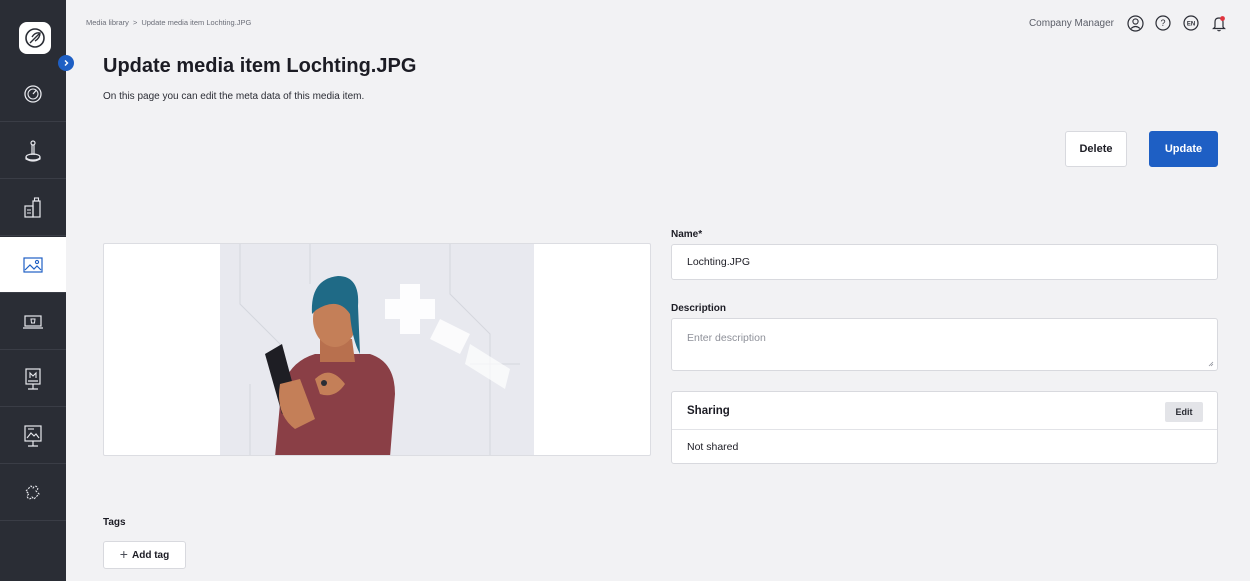 This screenshot has height=581, width=1250. I want to click on breadcrumb-current: Update media item Lochting.JPG, so click(196, 22).